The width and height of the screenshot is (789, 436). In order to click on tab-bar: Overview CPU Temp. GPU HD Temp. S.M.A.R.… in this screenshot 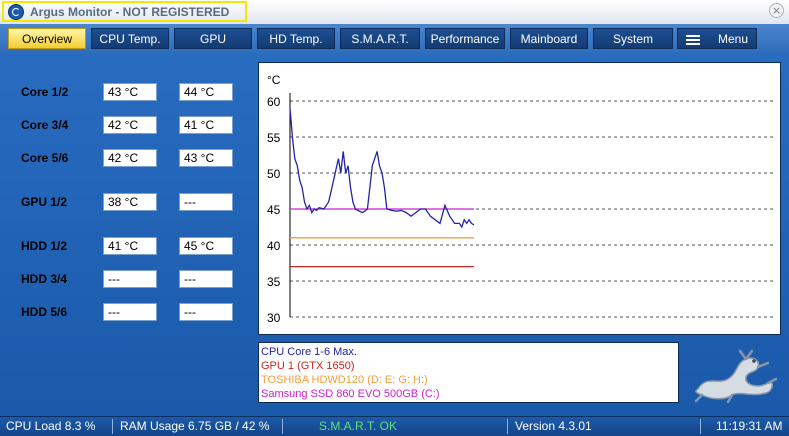, I will do `click(394, 39)`.